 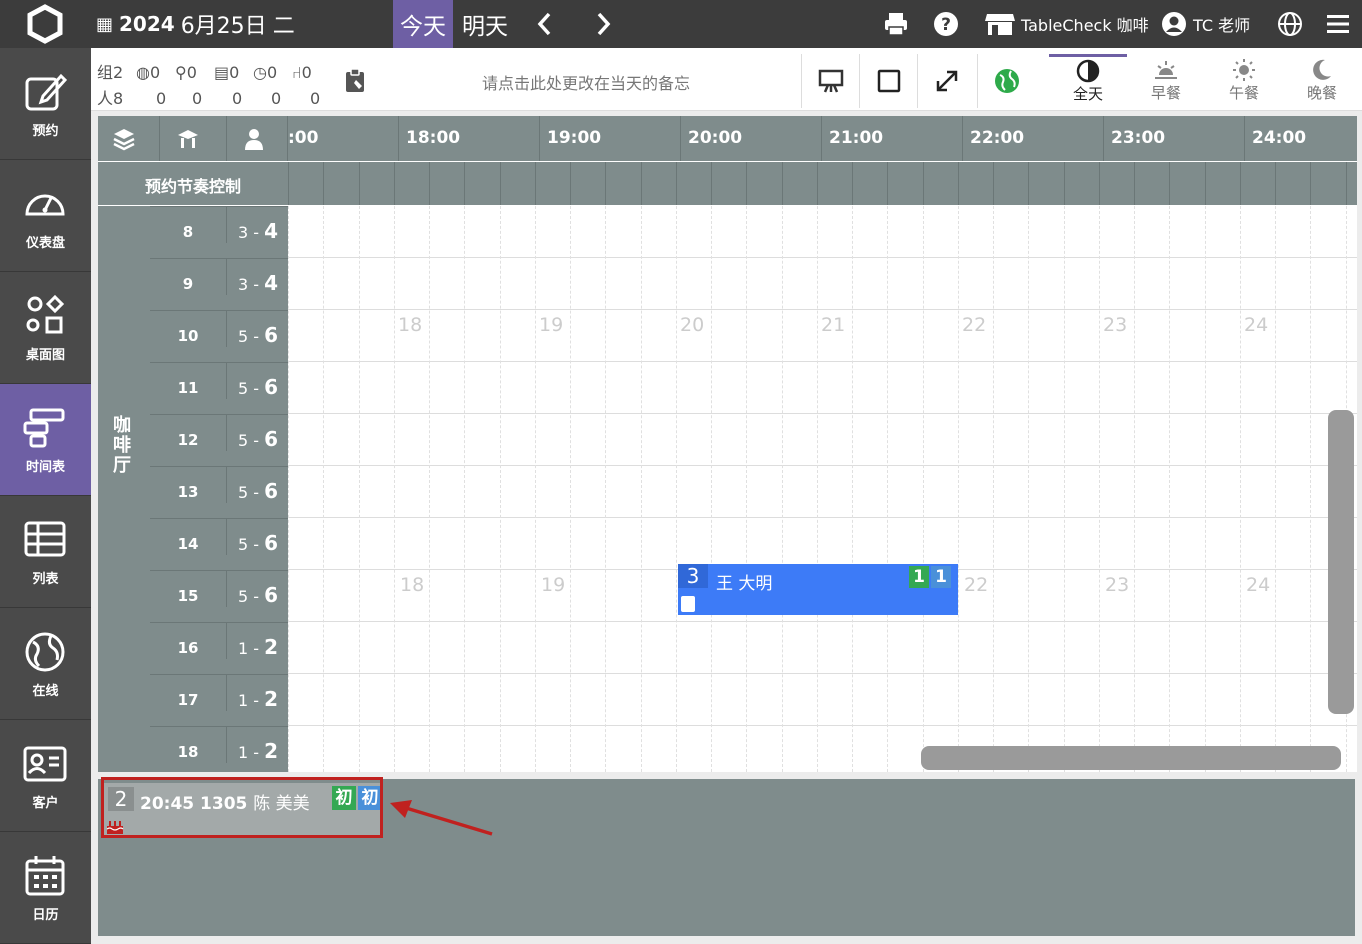 What do you see at coordinates (258, 138) in the screenshot?
I see `capacity-sort-button` at bounding box center [258, 138].